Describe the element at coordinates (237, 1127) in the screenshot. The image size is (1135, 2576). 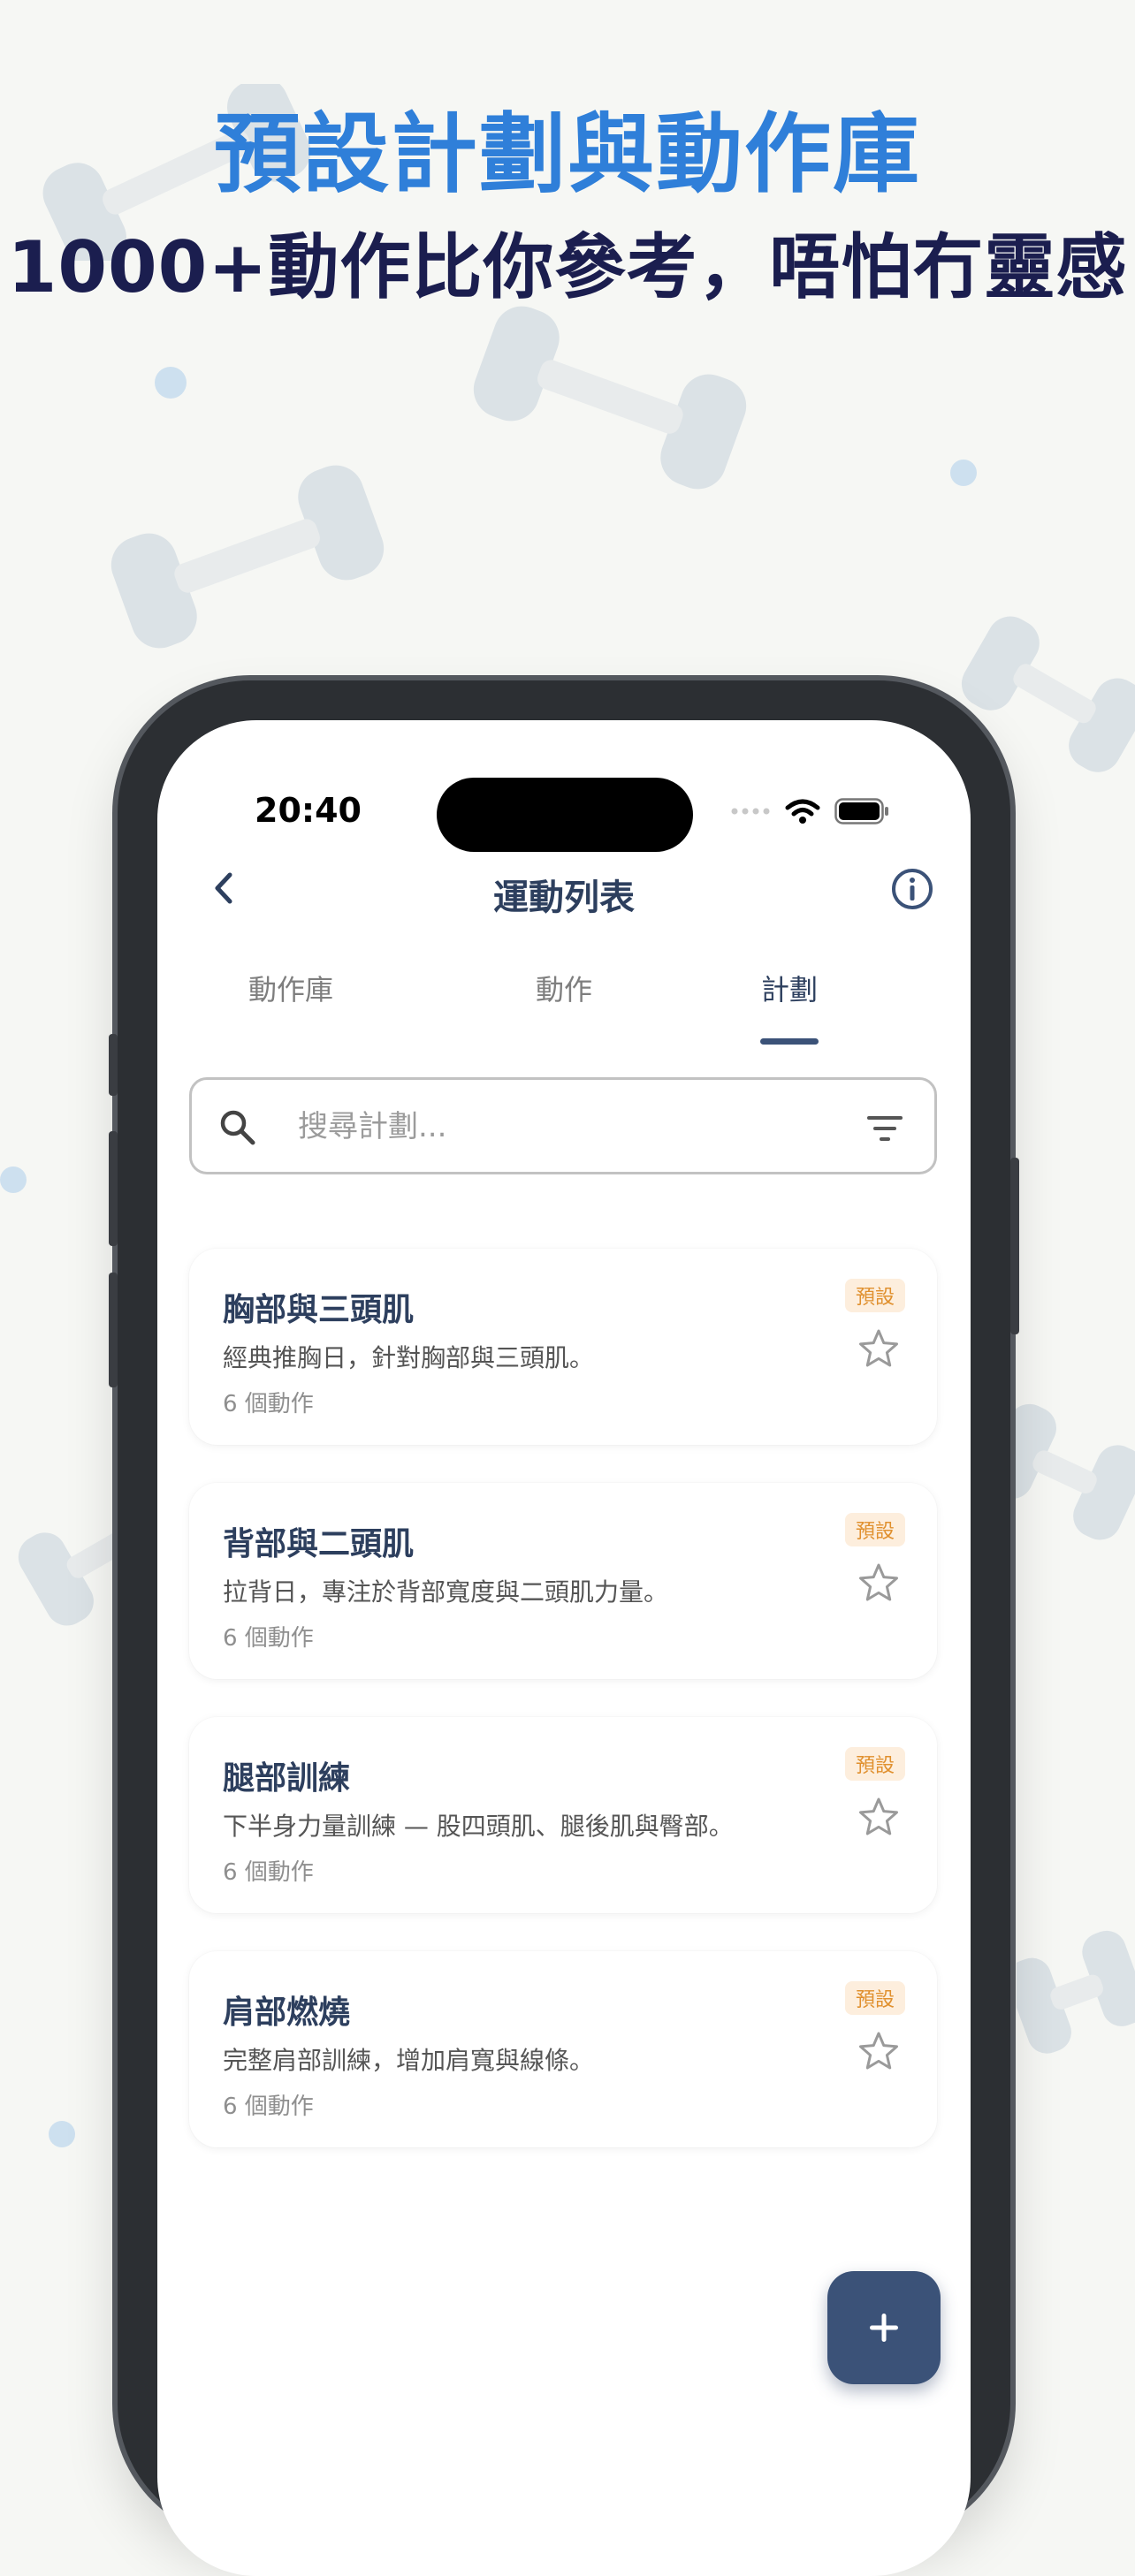
I see `search-icon` at that location.